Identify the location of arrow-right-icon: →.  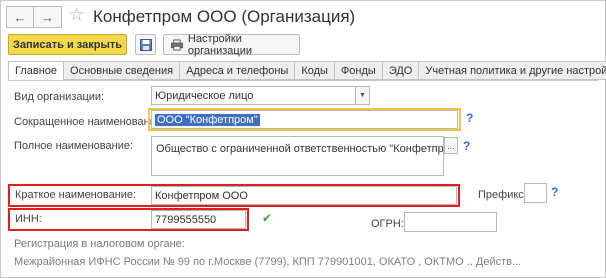
(47, 17).